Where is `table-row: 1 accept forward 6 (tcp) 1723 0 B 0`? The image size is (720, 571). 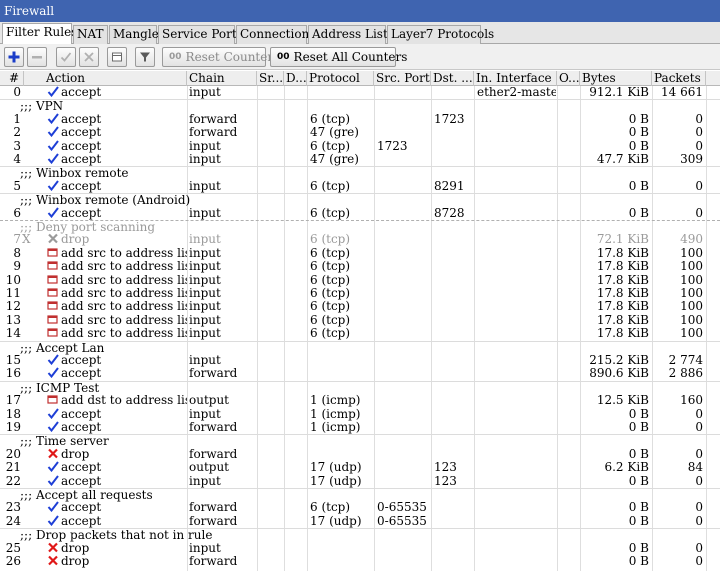
table-row: 1 accept forward 6 (tcp) 1723 0 B 0 is located at coordinates (360, 119).